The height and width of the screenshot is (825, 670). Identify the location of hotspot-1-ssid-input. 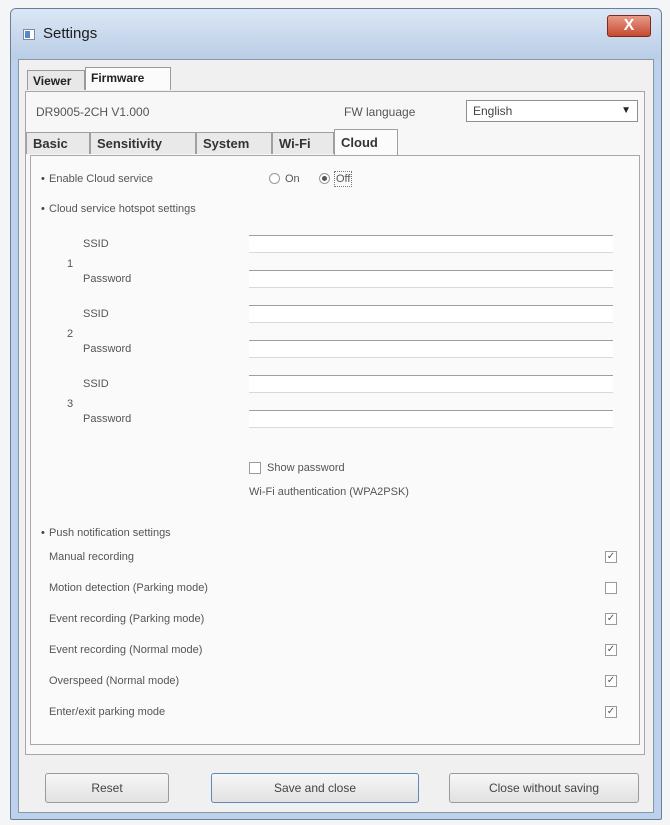
(431, 244).